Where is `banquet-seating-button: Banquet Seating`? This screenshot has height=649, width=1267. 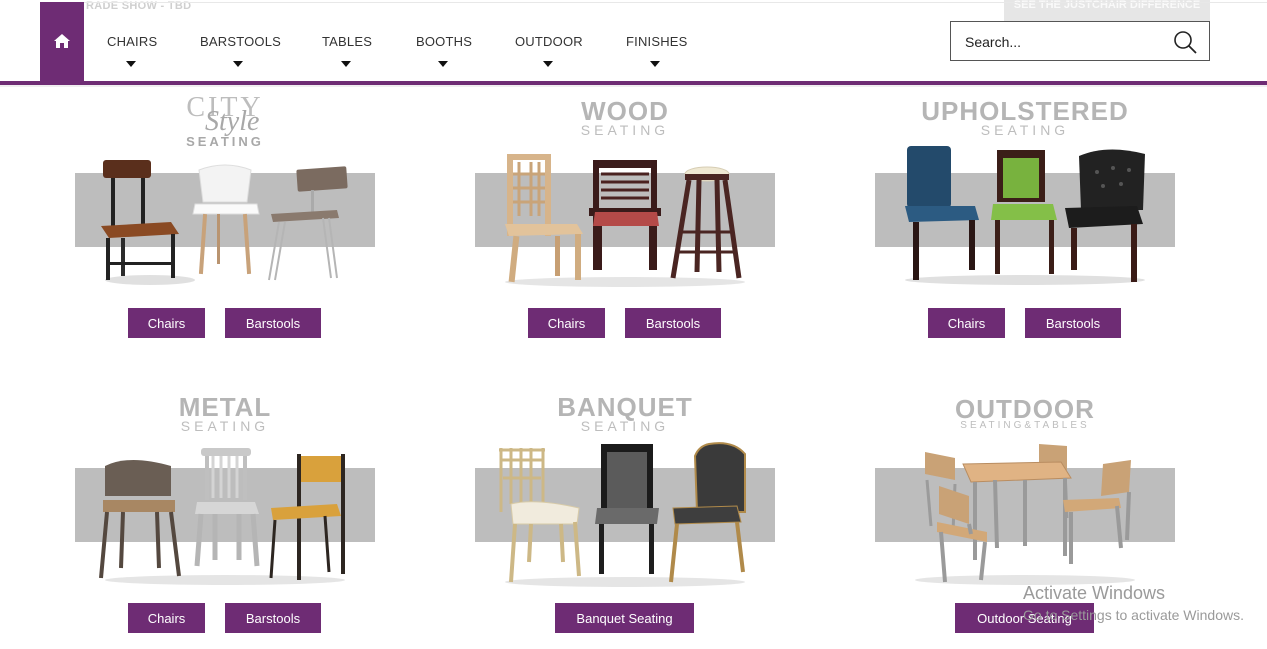
banquet-seating-button: Banquet Seating is located at coordinates (624, 618).